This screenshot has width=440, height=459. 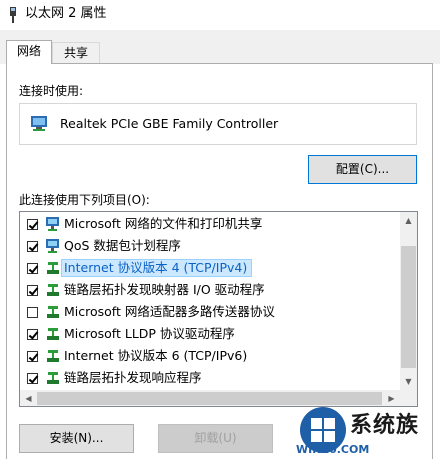 I want to click on item-label: 链路层拓扑发现响应程序, so click(x=133, y=377).